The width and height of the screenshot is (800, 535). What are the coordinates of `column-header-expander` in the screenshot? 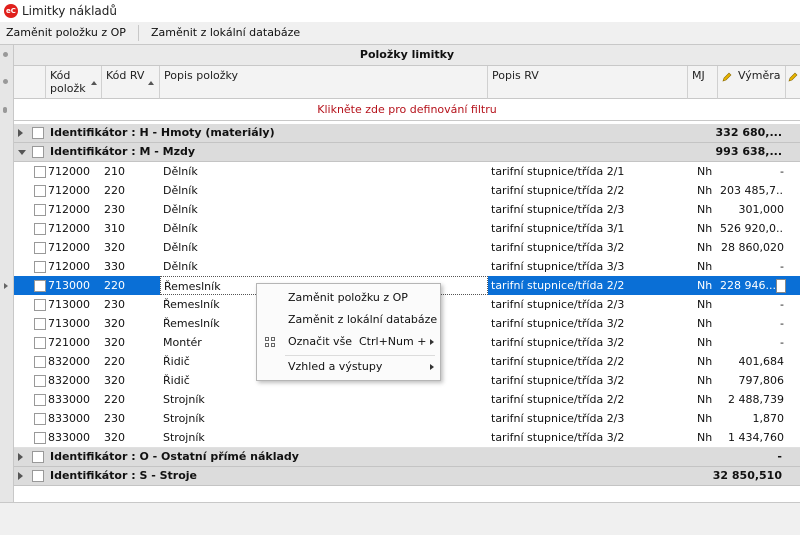 It's located at (30, 82).